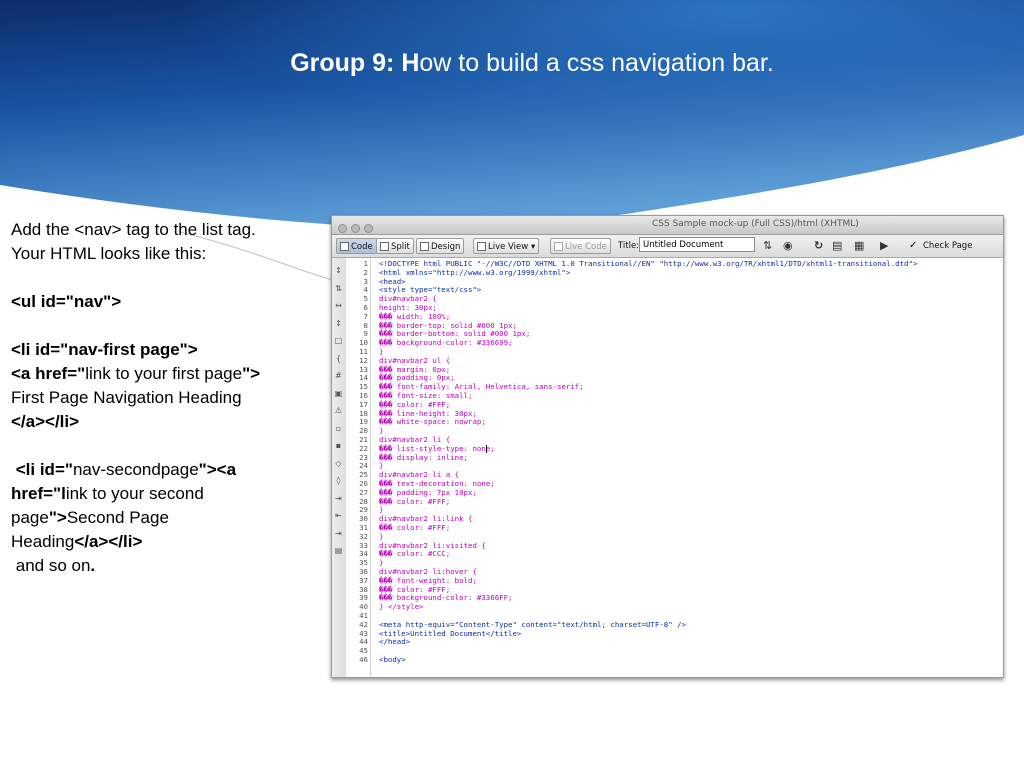 The width and height of the screenshot is (1024, 768). Describe the element at coordinates (338, 305) in the screenshot. I see `collapse-selection-icon: ↔` at that location.